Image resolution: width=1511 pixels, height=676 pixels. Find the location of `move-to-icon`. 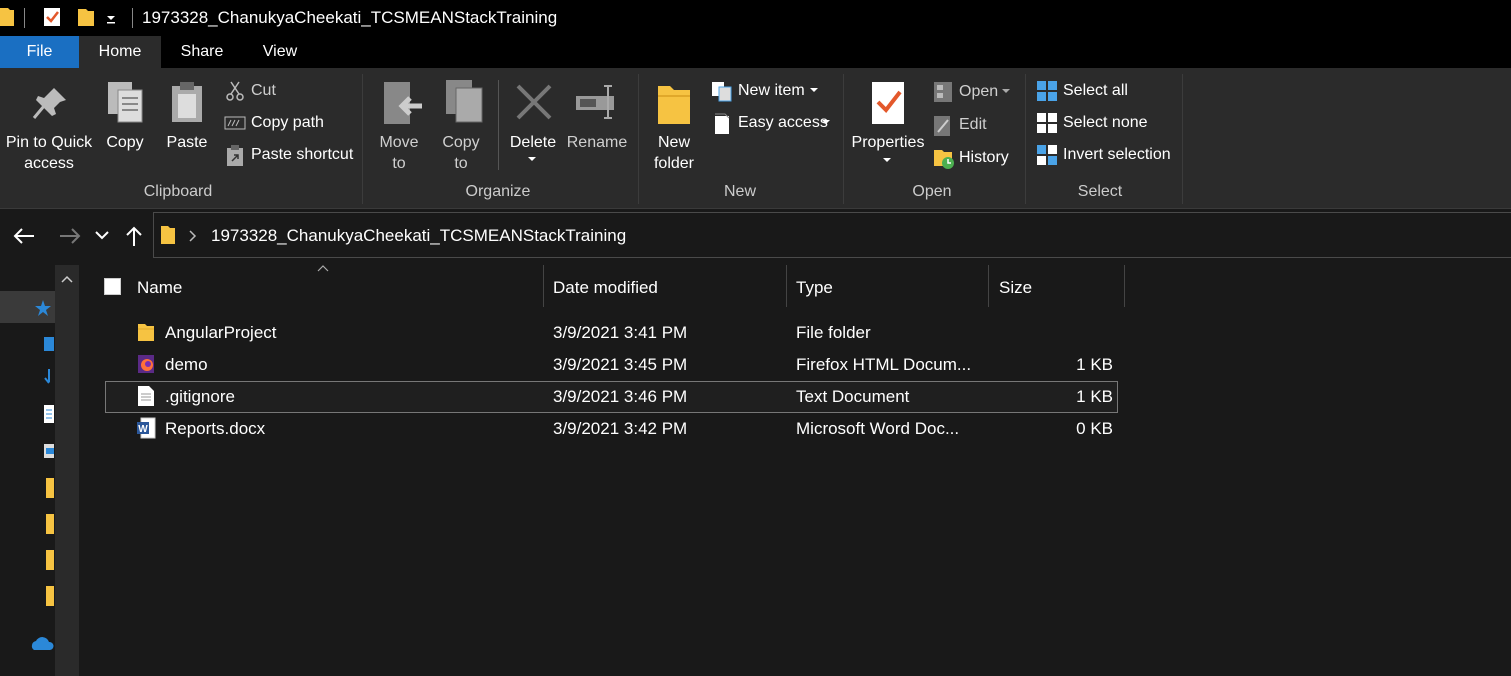

move-to-icon is located at coordinates (403, 103).